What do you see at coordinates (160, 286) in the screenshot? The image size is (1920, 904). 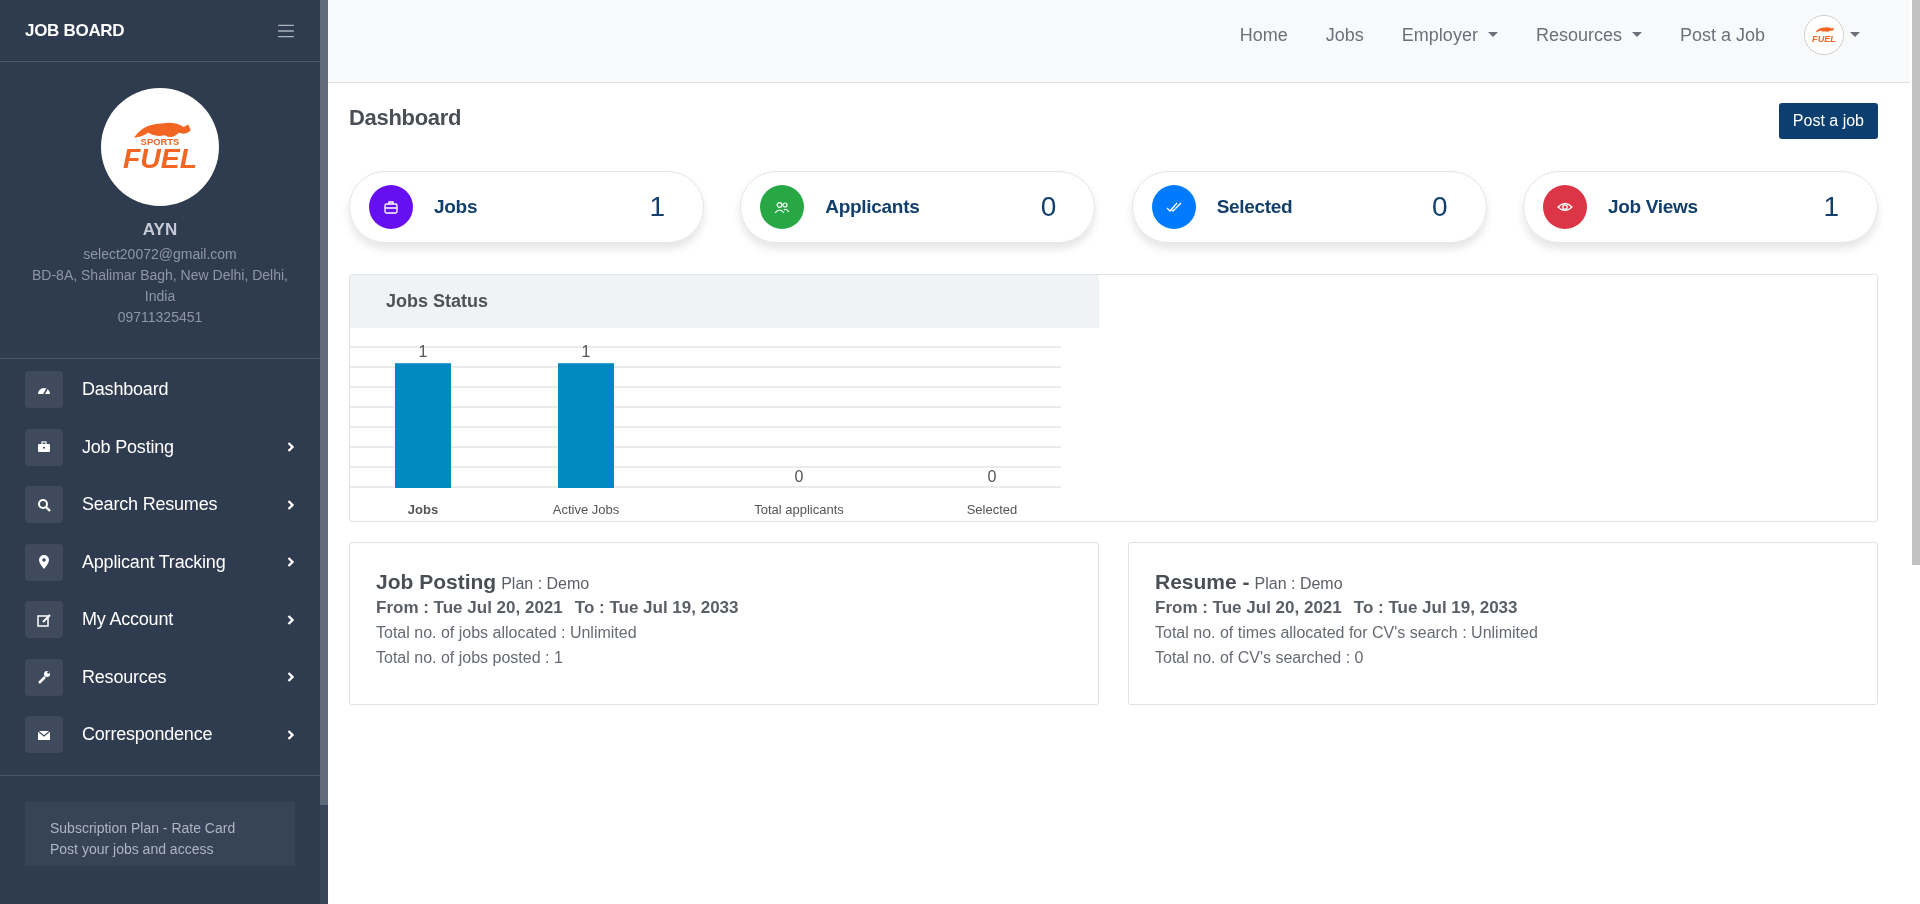 I see `address-text: BD-8A, Shalimar Bagh, New Delhi, Delhi, India` at bounding box center [160, 286].